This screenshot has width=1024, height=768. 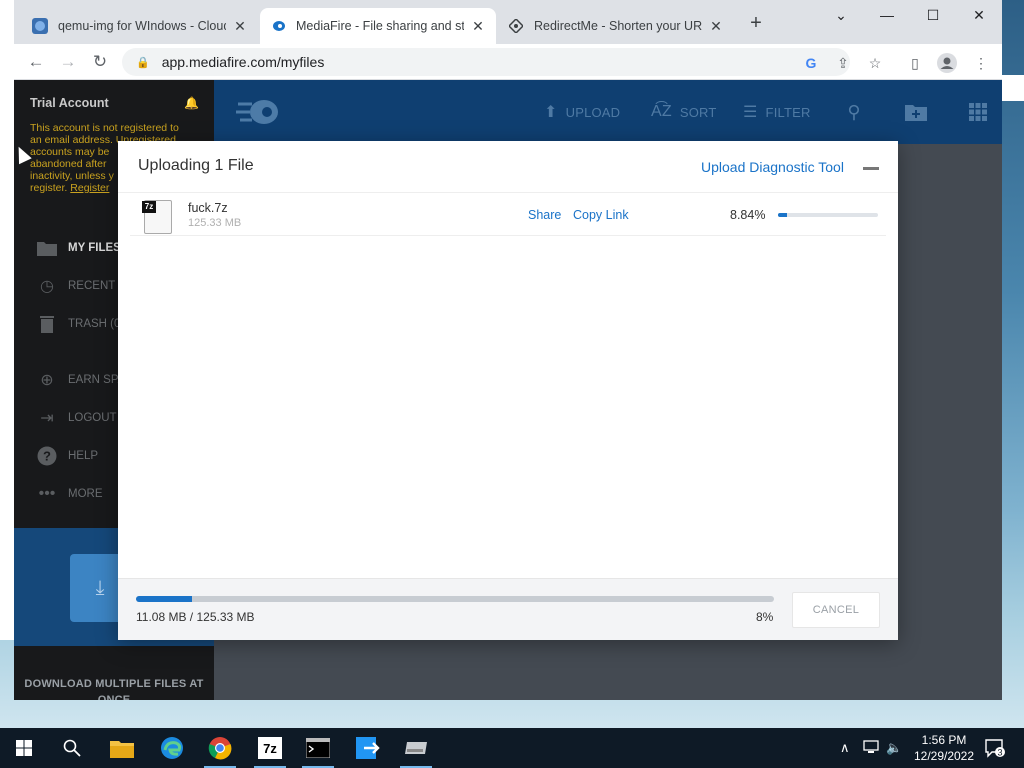 I want to click on windows-start-icon, so click(x=24, y=748).